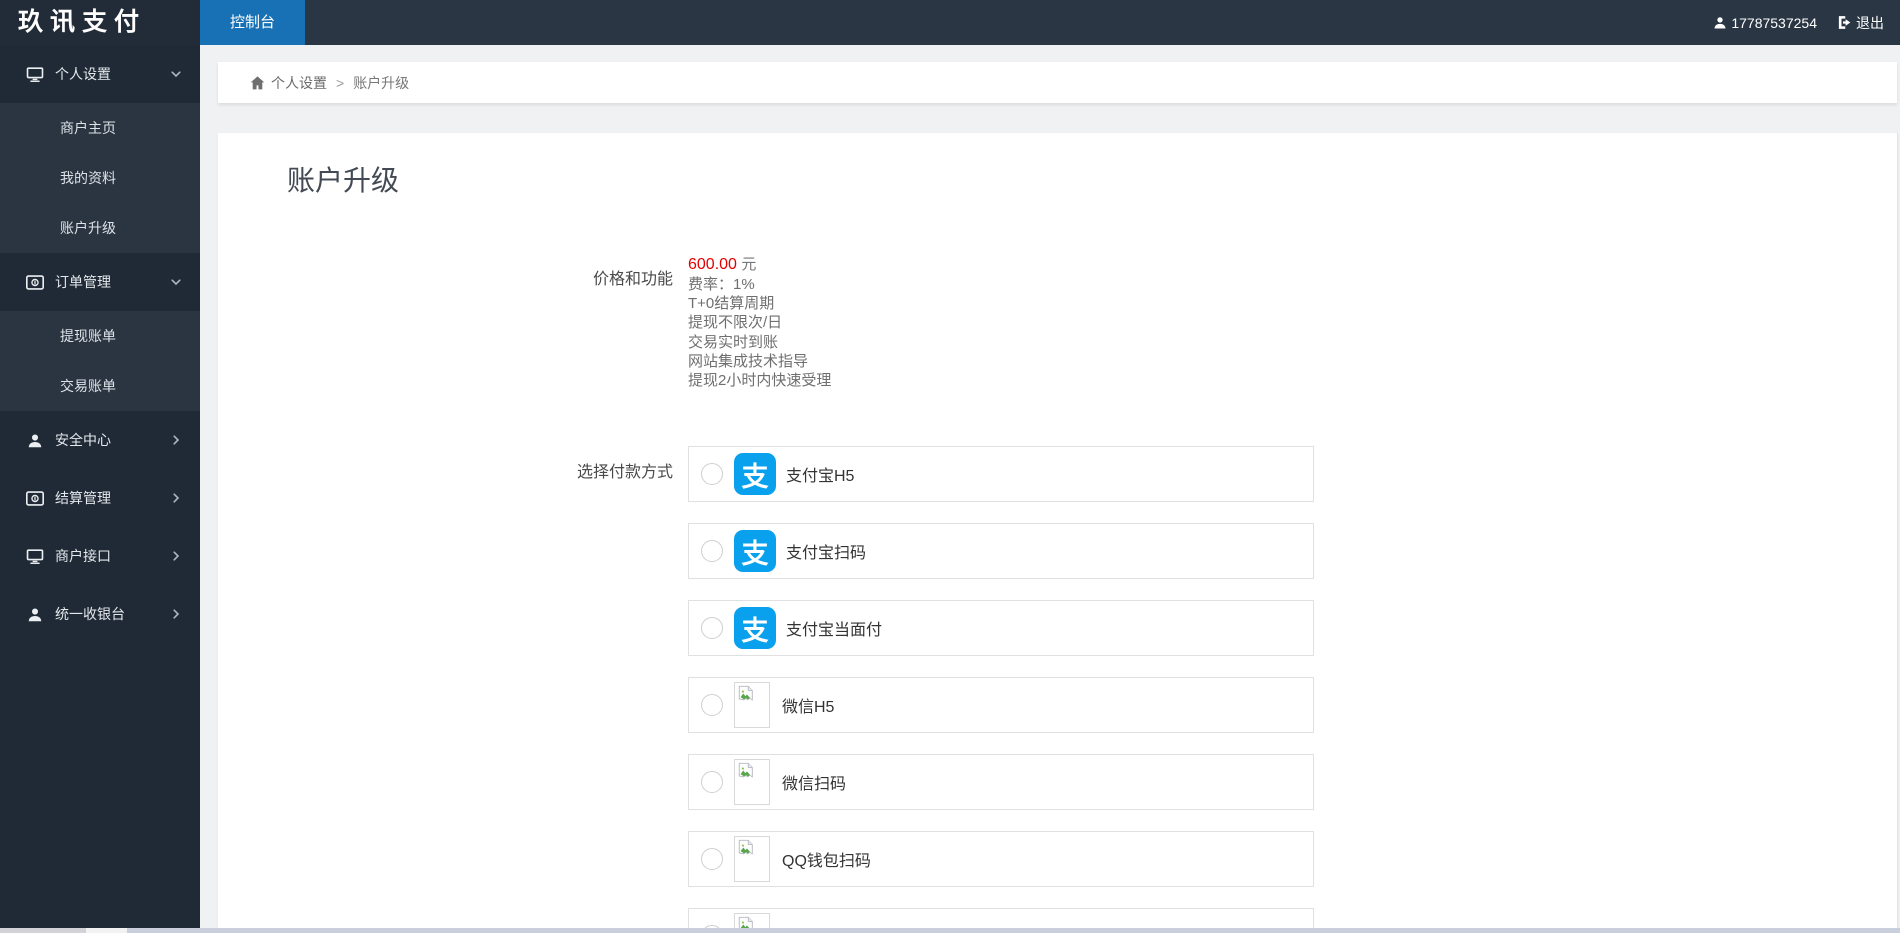  Describe the element at coordinates (1001, 782) in the screenshot. I see `payment-option-wechat-qr: 微信扫码` at that location.